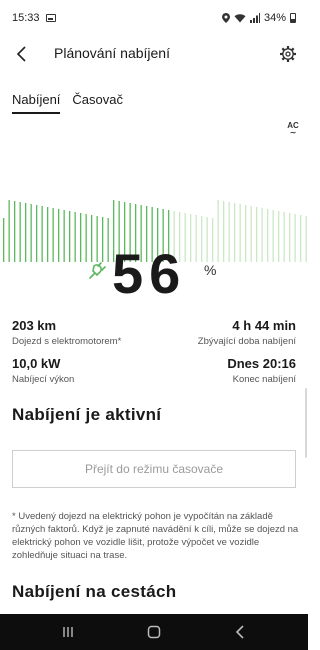  I want to click on plug-icon, so click(97, 270).